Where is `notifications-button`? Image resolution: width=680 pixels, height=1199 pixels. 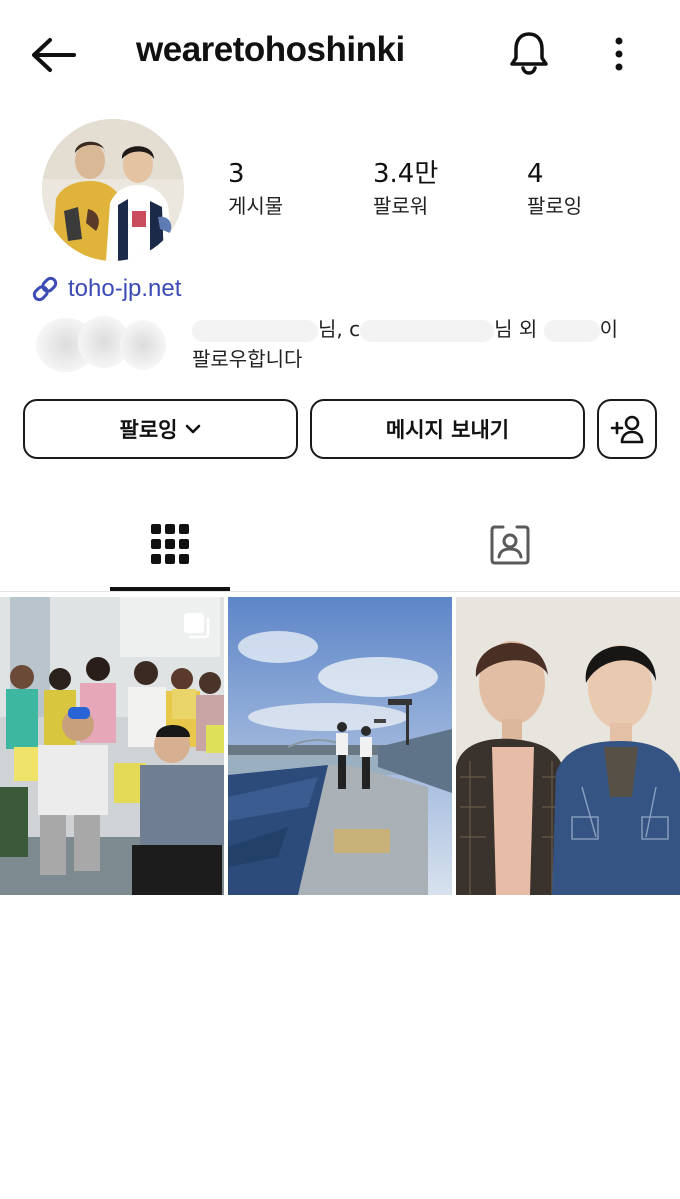
notifications-button is located at coordinates (529, 53).